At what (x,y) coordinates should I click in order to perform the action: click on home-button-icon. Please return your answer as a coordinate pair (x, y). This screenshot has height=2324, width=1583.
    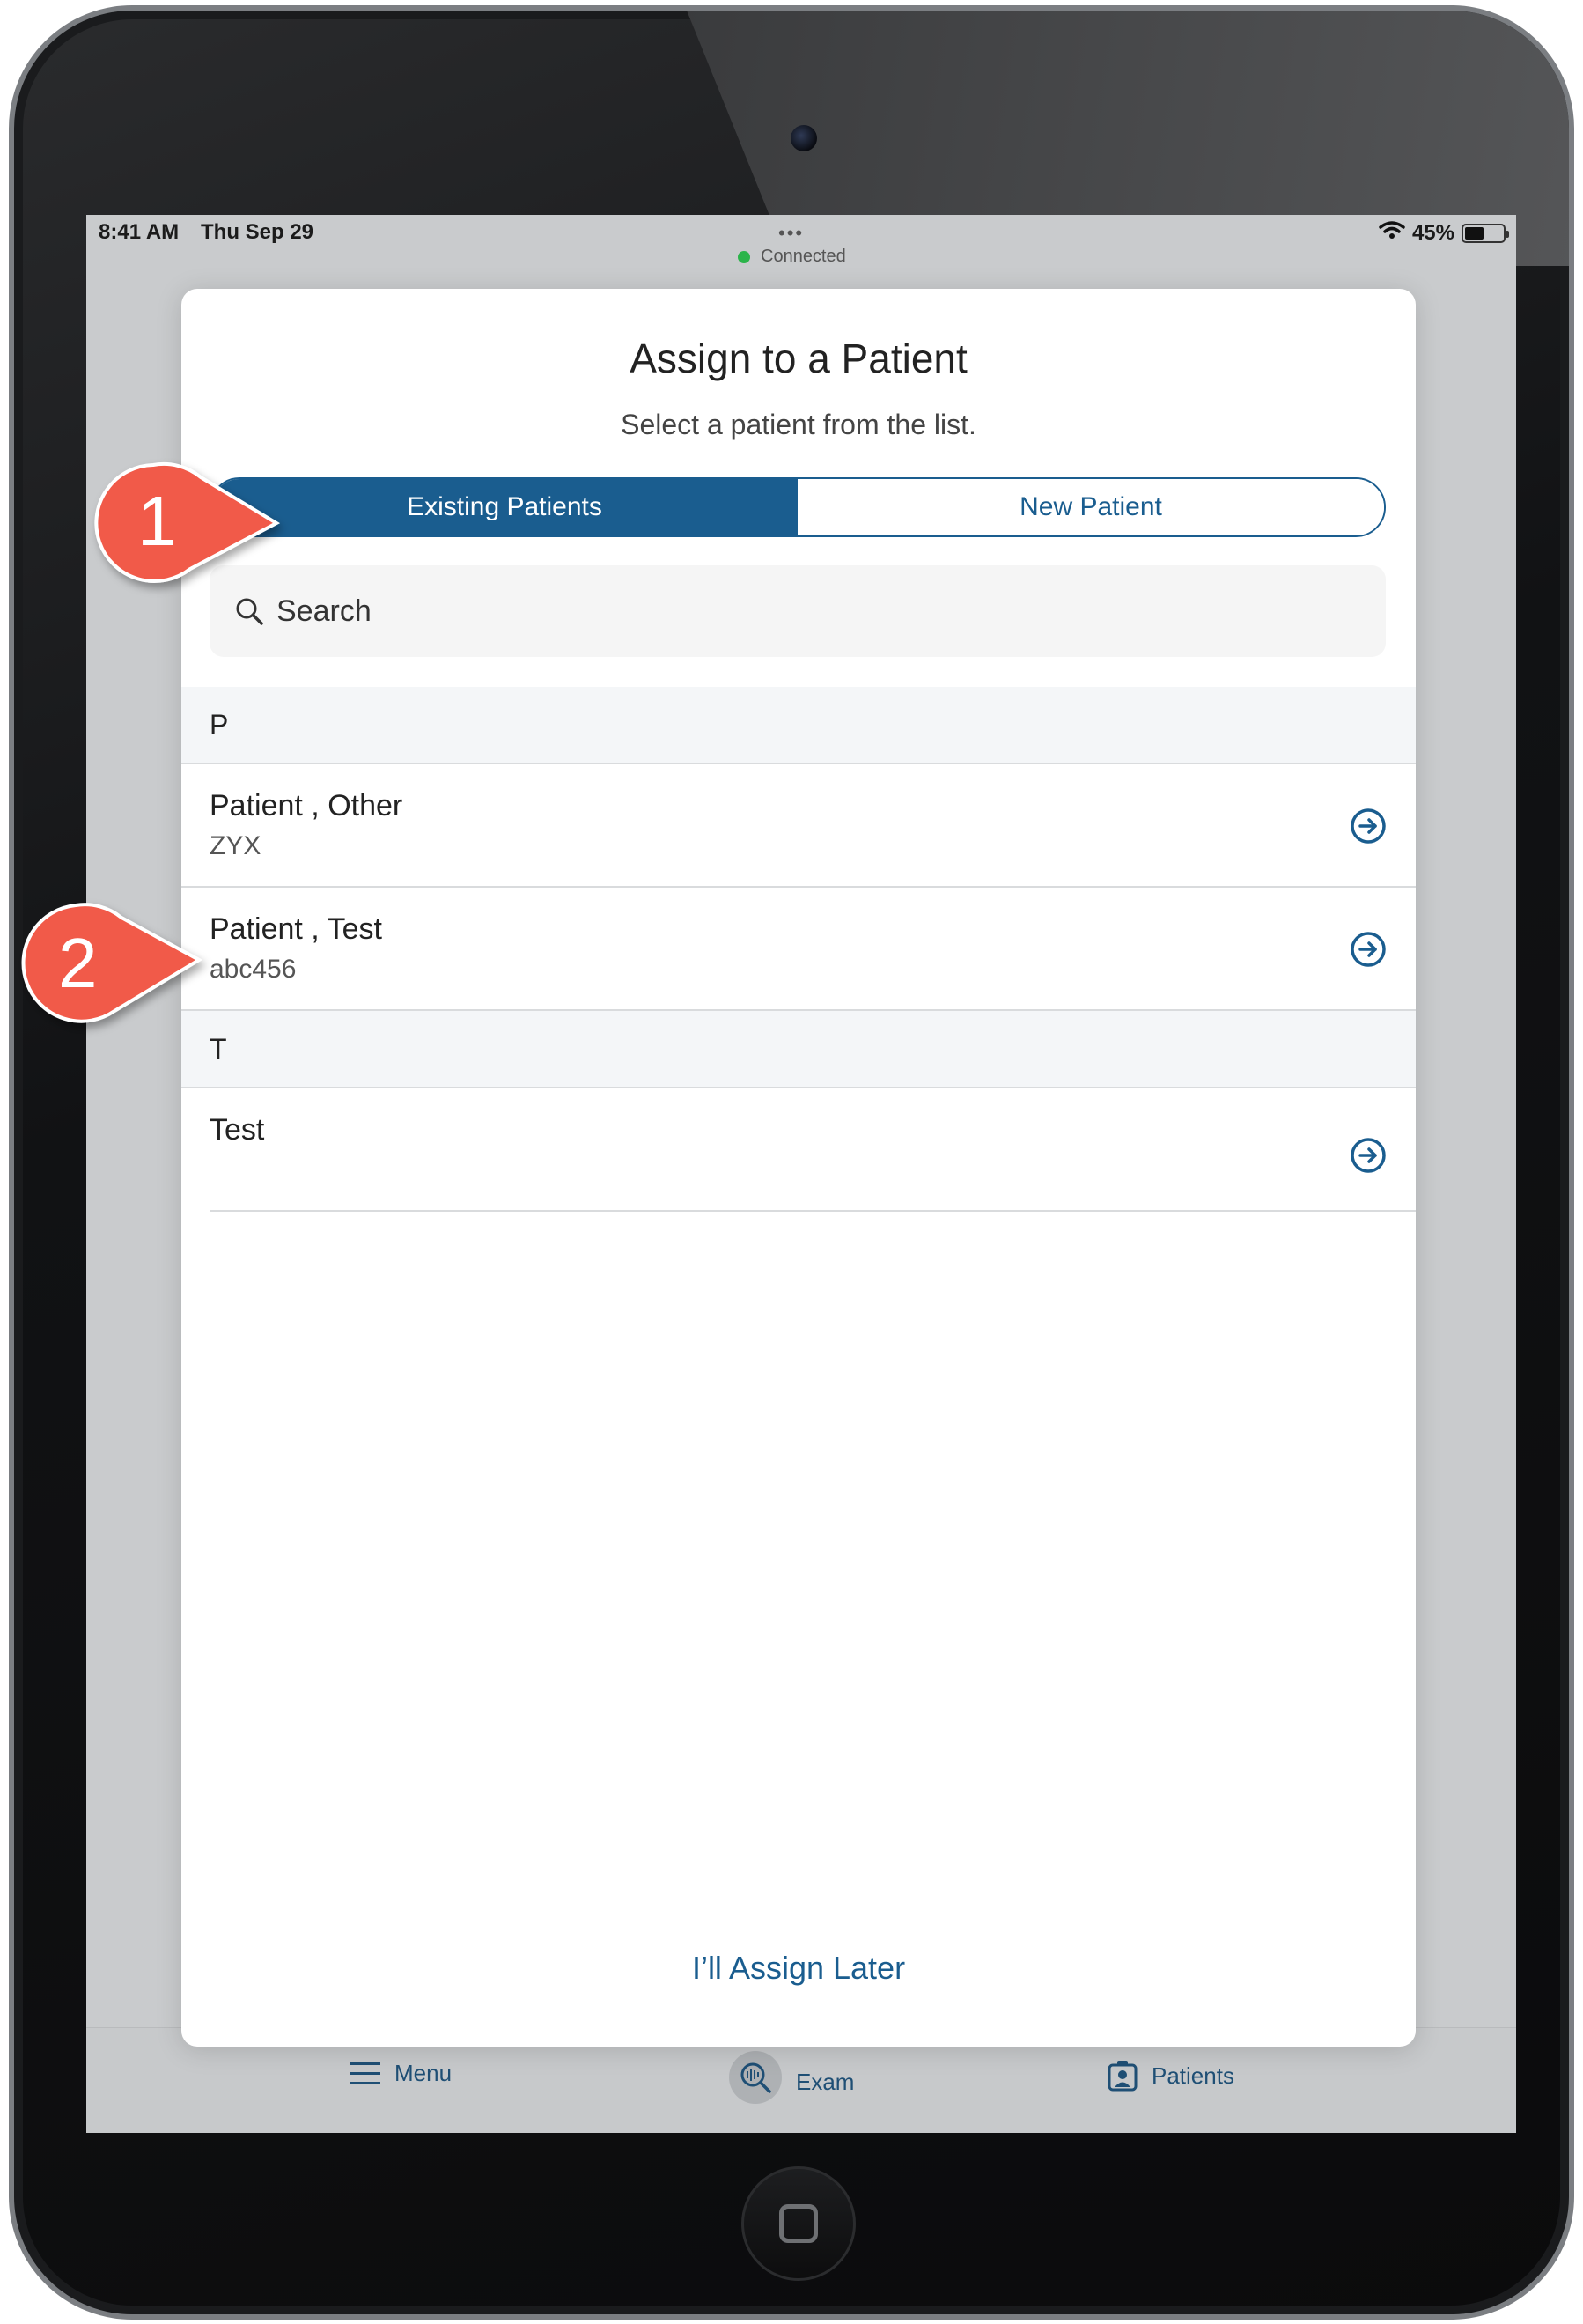
    Looking at the image, I should click on (798, 2223).